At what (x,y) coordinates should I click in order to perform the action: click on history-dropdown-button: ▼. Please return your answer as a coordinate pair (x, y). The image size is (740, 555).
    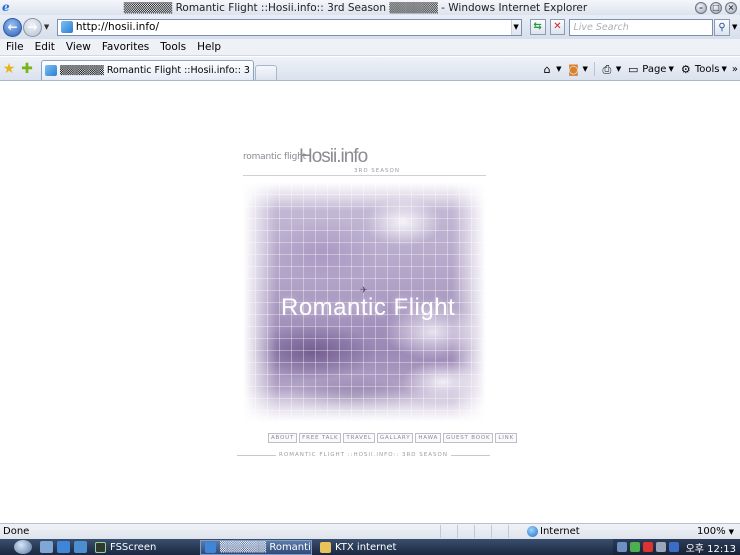
    Looking at the image, I should click on (48, 27).